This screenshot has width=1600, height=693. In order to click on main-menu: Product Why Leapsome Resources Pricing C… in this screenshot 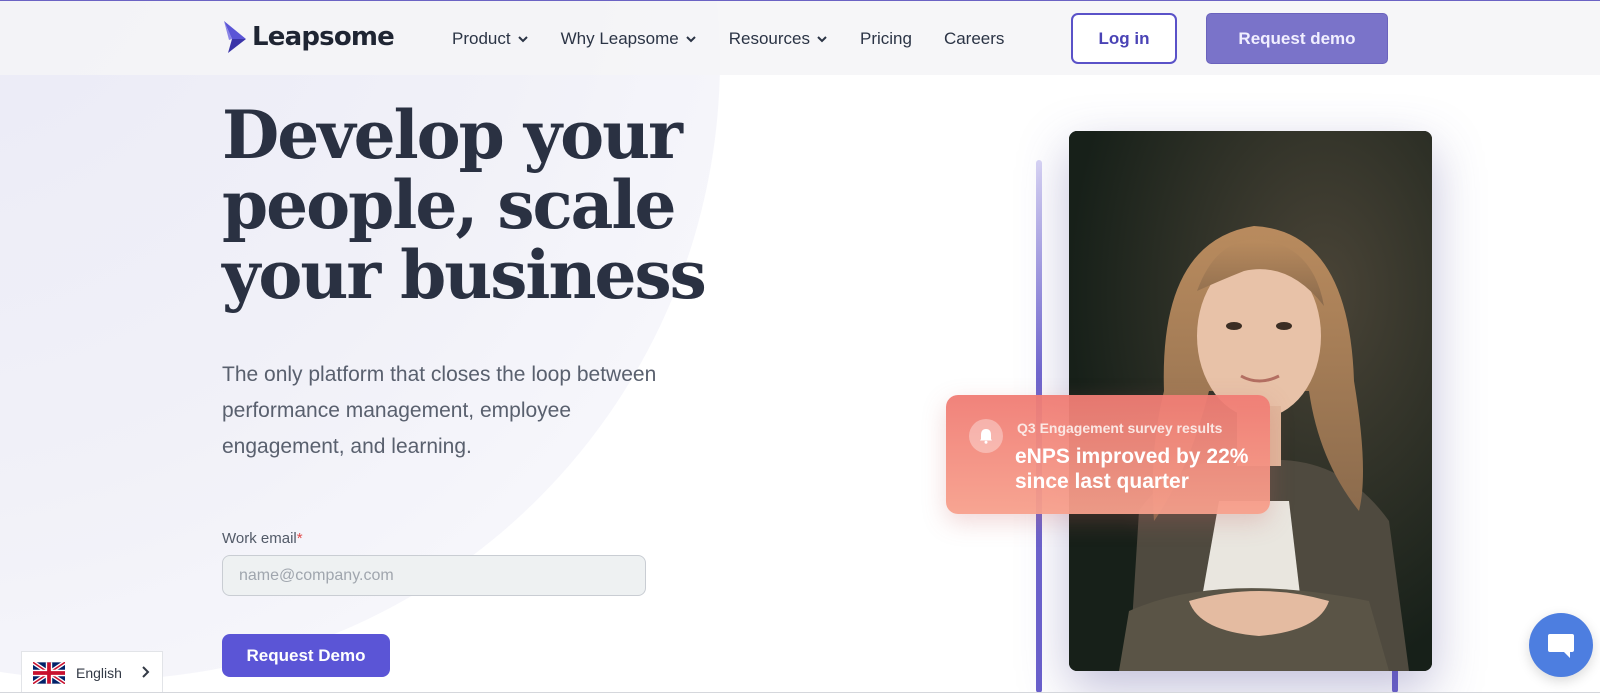, I will do `click(744, 39)`.